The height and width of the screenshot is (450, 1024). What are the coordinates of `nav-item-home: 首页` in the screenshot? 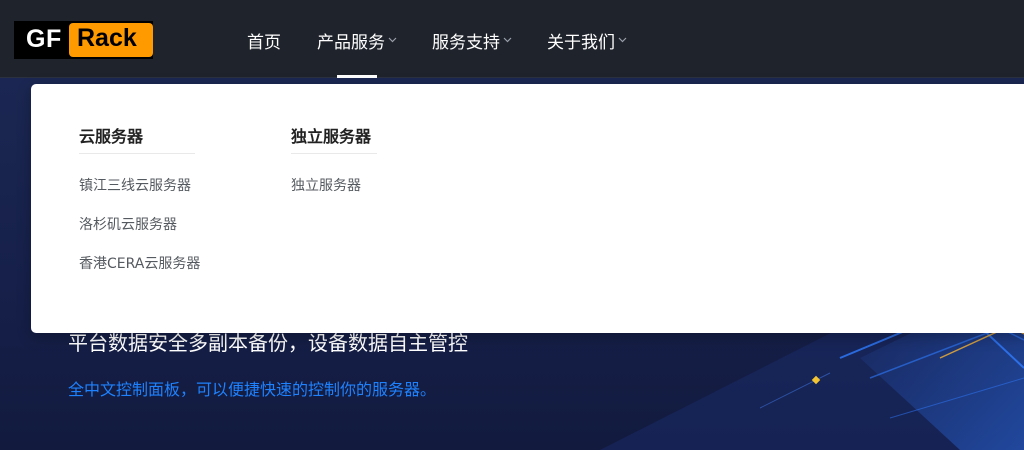 It's located at (264, 40).